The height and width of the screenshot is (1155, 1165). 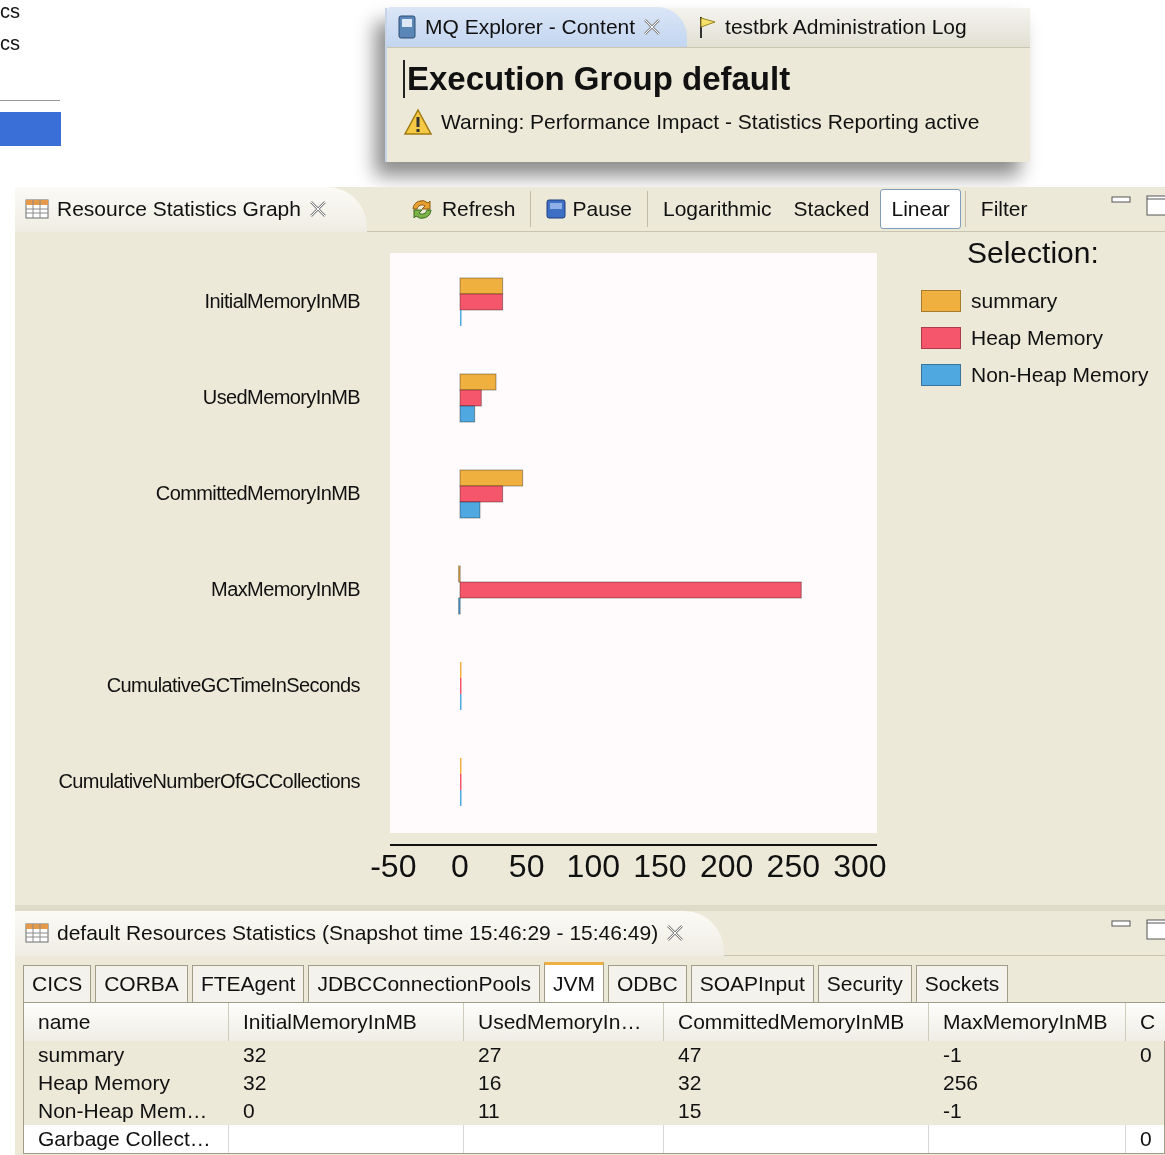 I want to click on view-title: Resource Statistics Graph, so click(x=179, y=209).